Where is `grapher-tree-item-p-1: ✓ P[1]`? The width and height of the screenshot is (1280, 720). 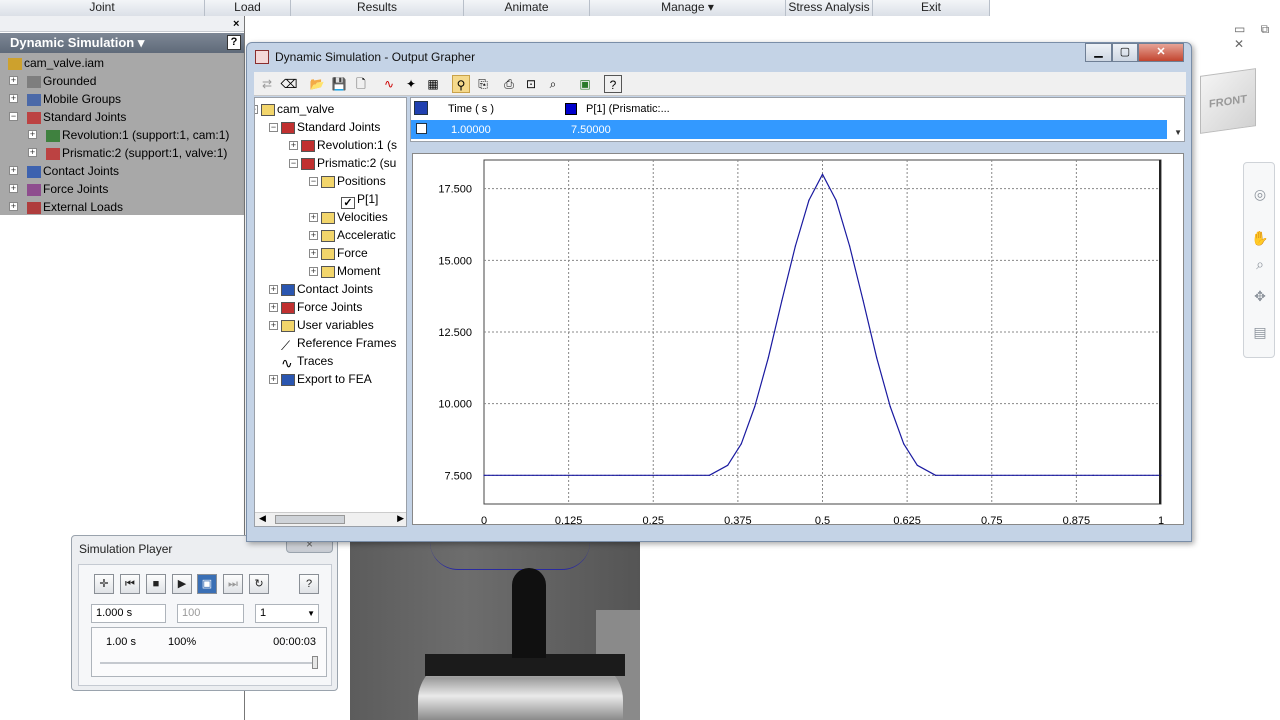 grapher-tree-item-p-1: ✓ P[1] is located at coordinates (359, 199).